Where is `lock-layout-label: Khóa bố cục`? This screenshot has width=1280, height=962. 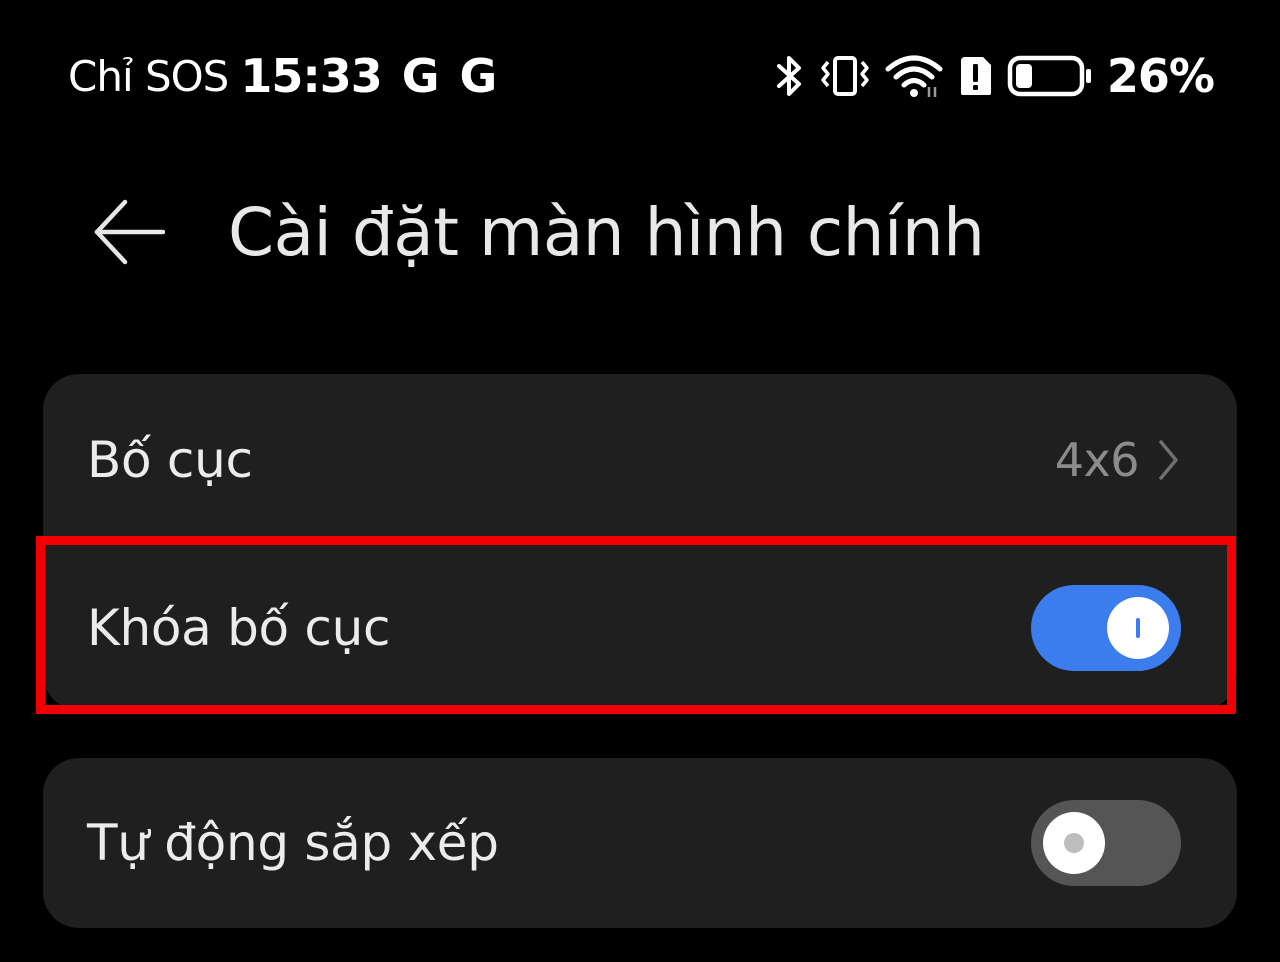
lock-layout-label: Khóa bố cục is located at coordinates (239, 628).